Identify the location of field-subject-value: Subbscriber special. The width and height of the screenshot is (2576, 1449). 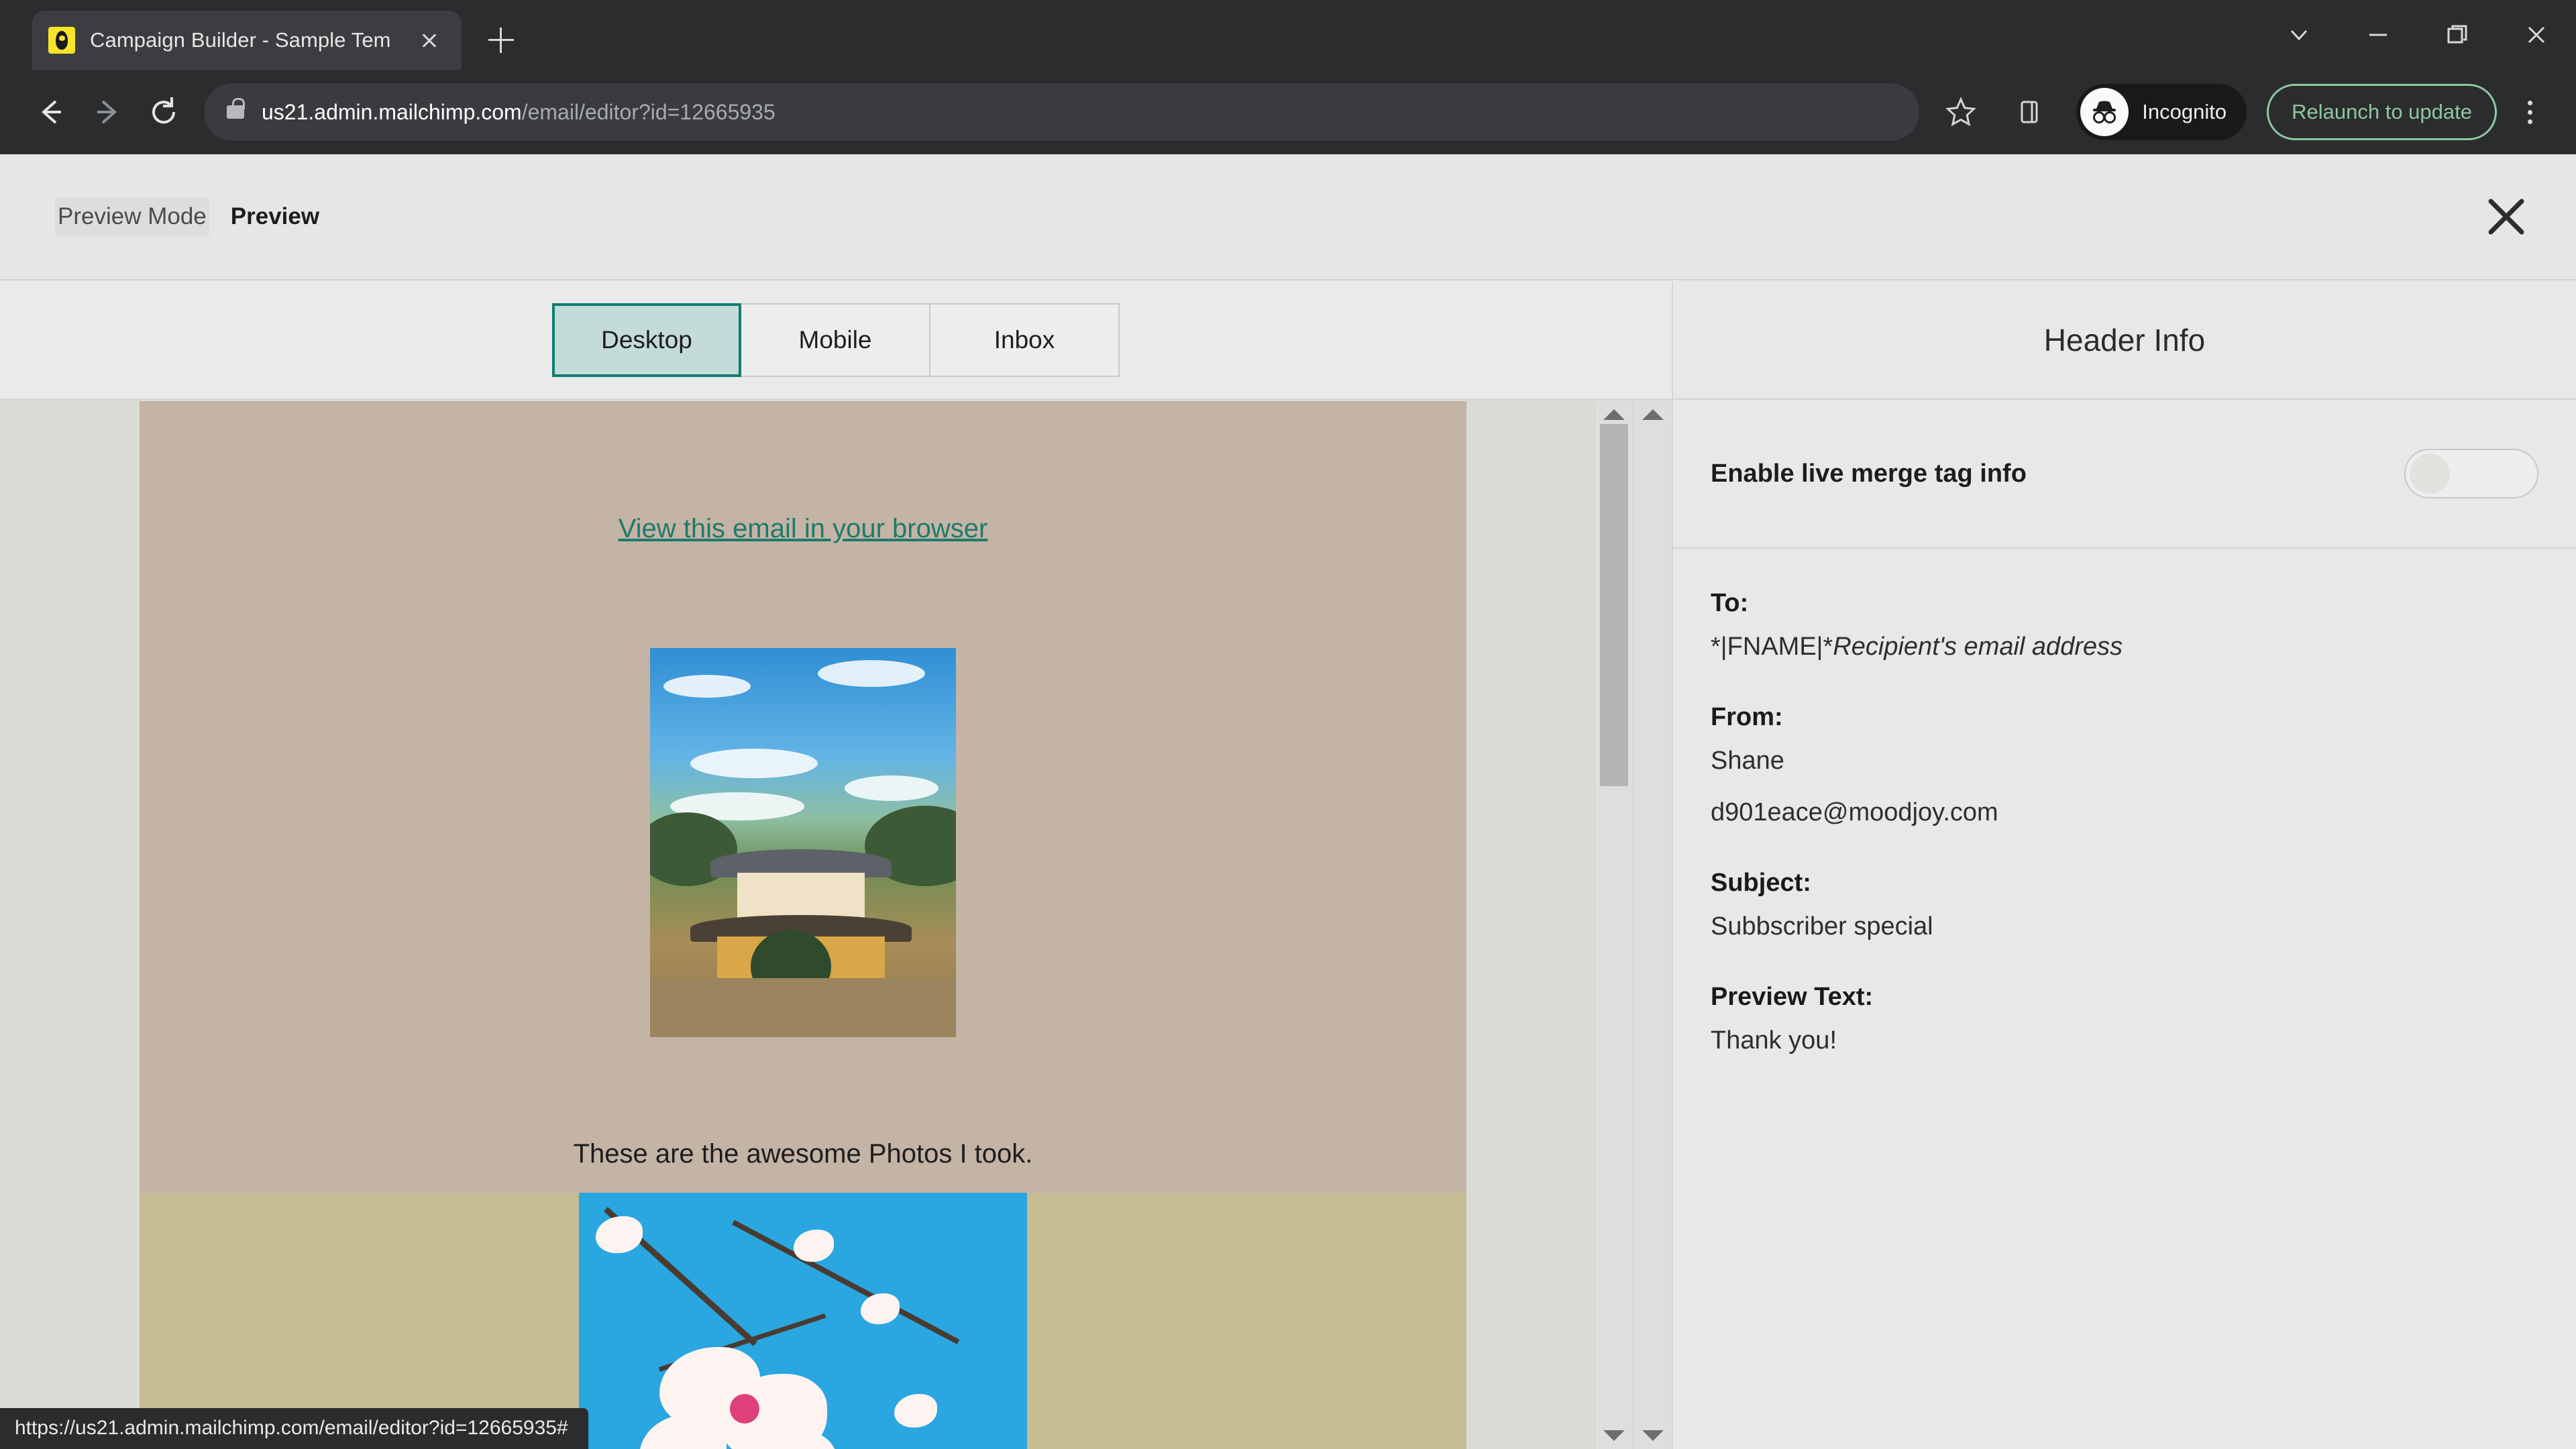
(1822, 926).